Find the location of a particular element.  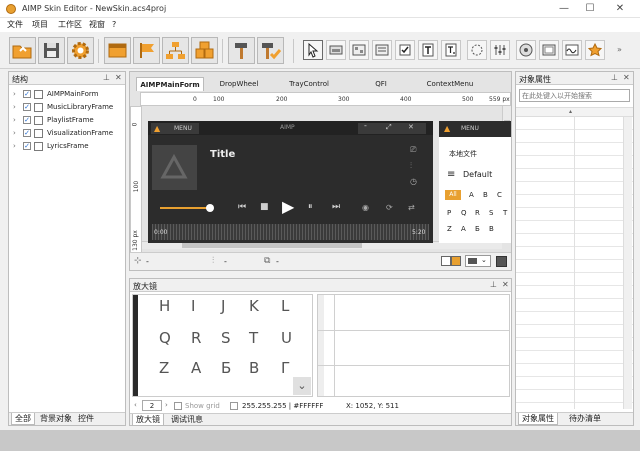

chevron-left-icon: ‹ is located at coordinates (135, 405).